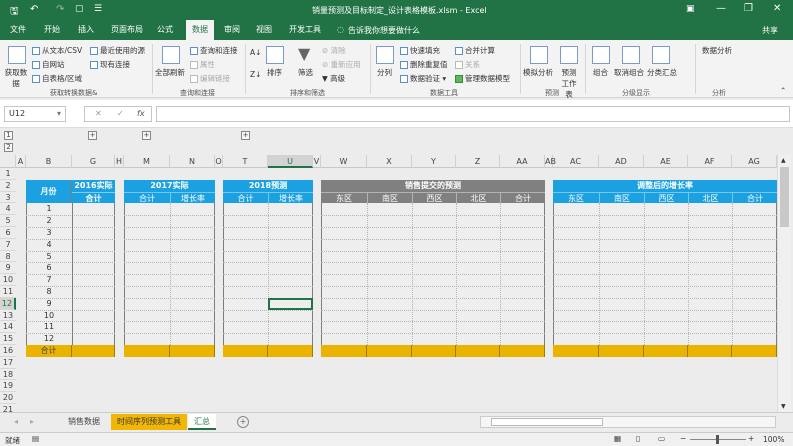 Image resolution: width=793 pixels, height=446 pixels. I want to click on normal-view-icon: ▦, so click(617, 438).